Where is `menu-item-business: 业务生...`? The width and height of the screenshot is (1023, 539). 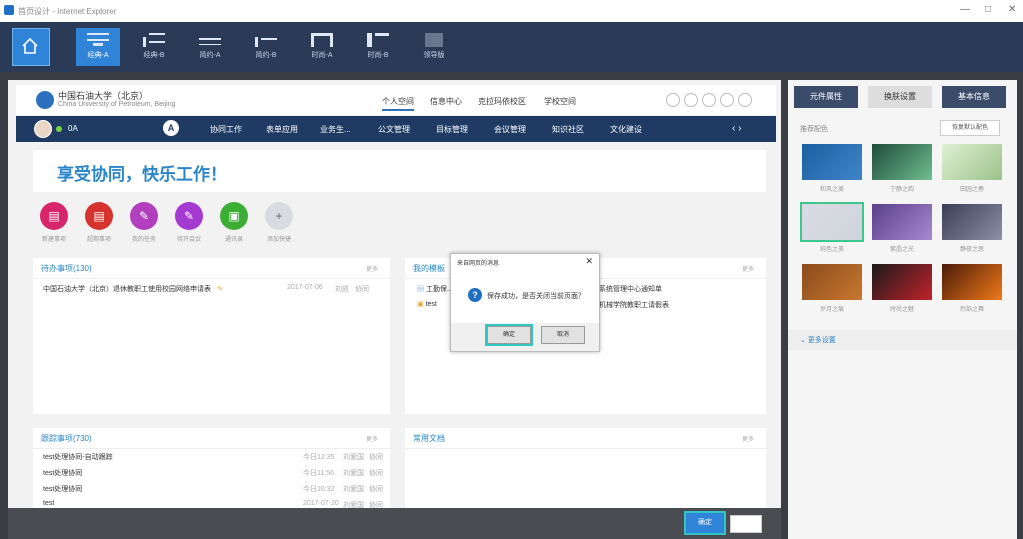
menu-item-business: 业务生... is located at coordinates (335, 129).